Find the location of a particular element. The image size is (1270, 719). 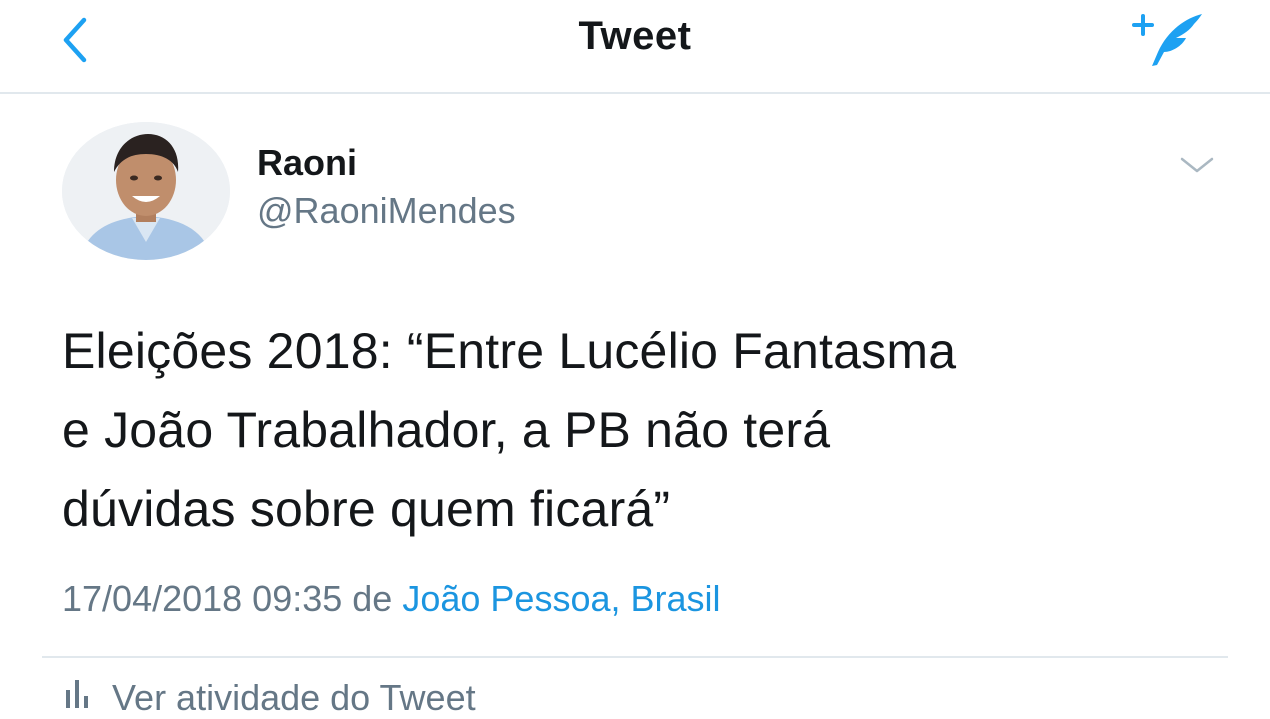

activity-chart-icon is located at coordinates (82, 697).